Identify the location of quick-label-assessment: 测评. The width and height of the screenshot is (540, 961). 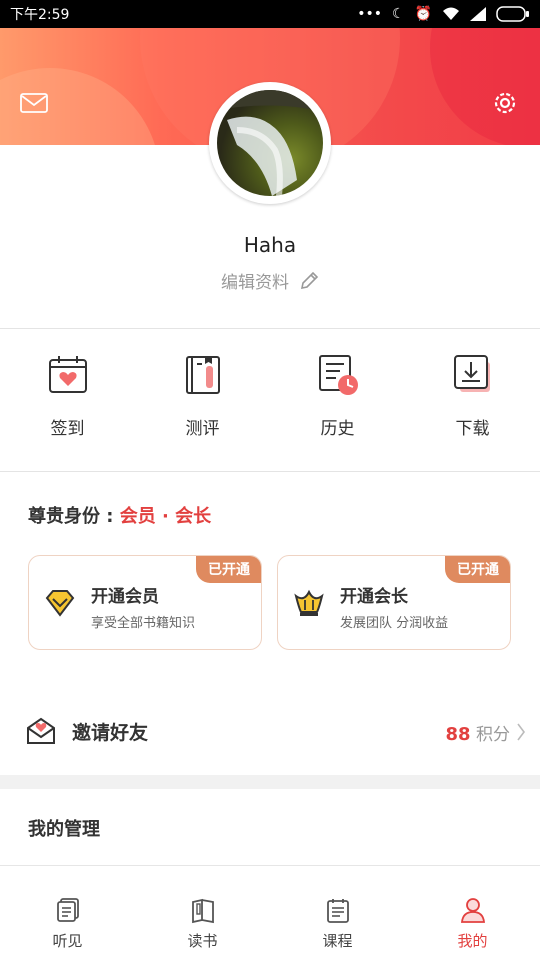
(202, 429).